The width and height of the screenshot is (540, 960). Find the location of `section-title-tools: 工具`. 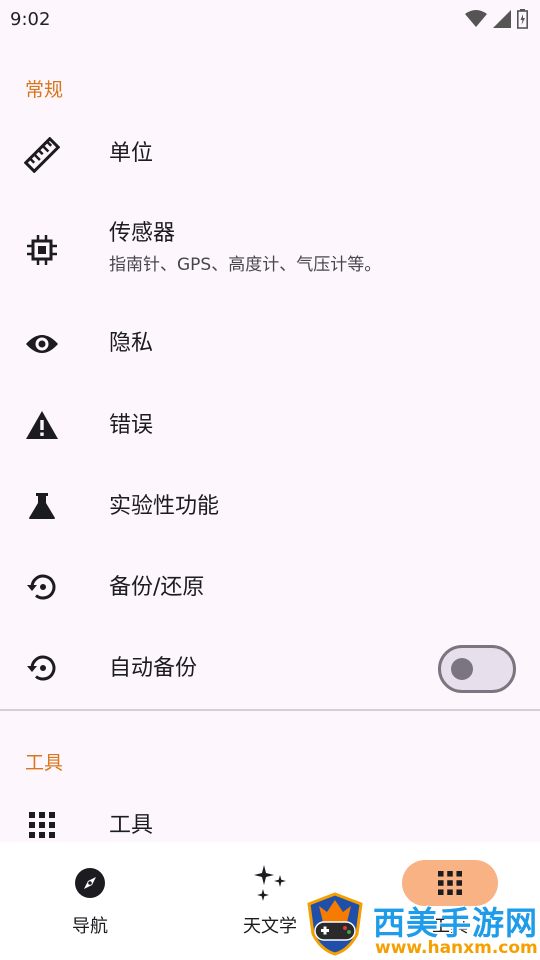

section-title-tools: 工具 is located at coordinates (44, 763).